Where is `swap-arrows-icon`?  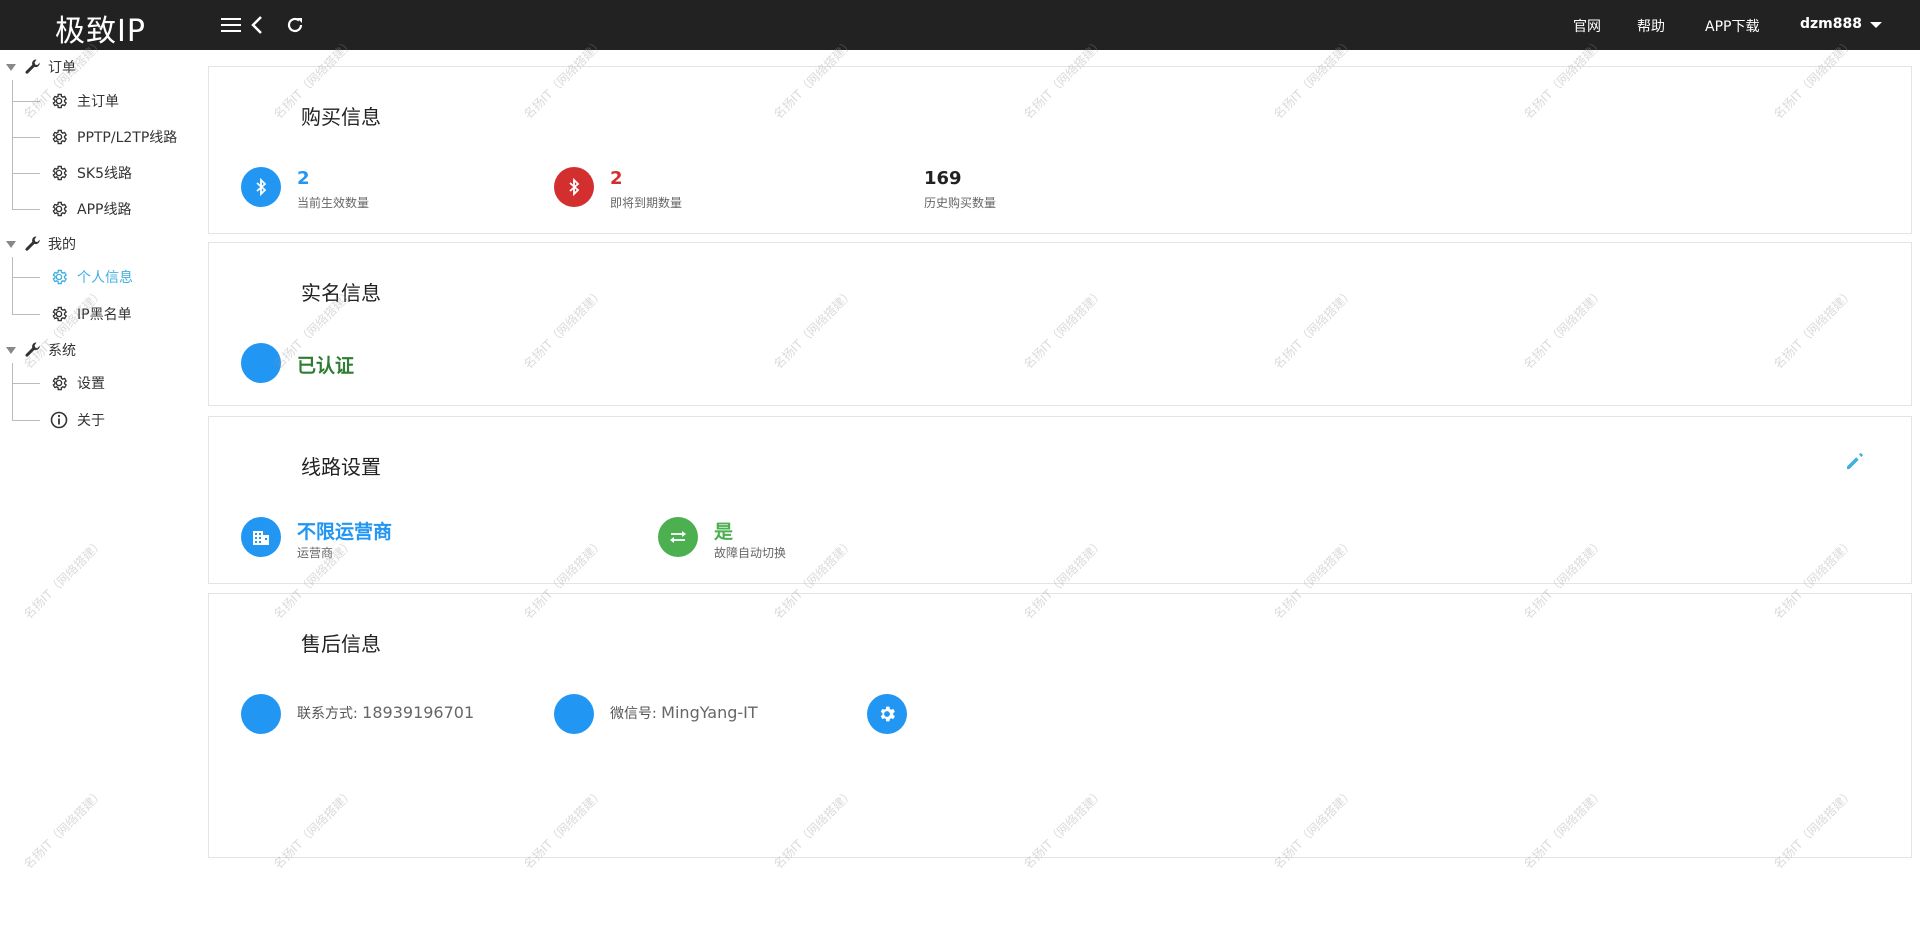
swap-arrows-icon is located at coordinates (678, 537).